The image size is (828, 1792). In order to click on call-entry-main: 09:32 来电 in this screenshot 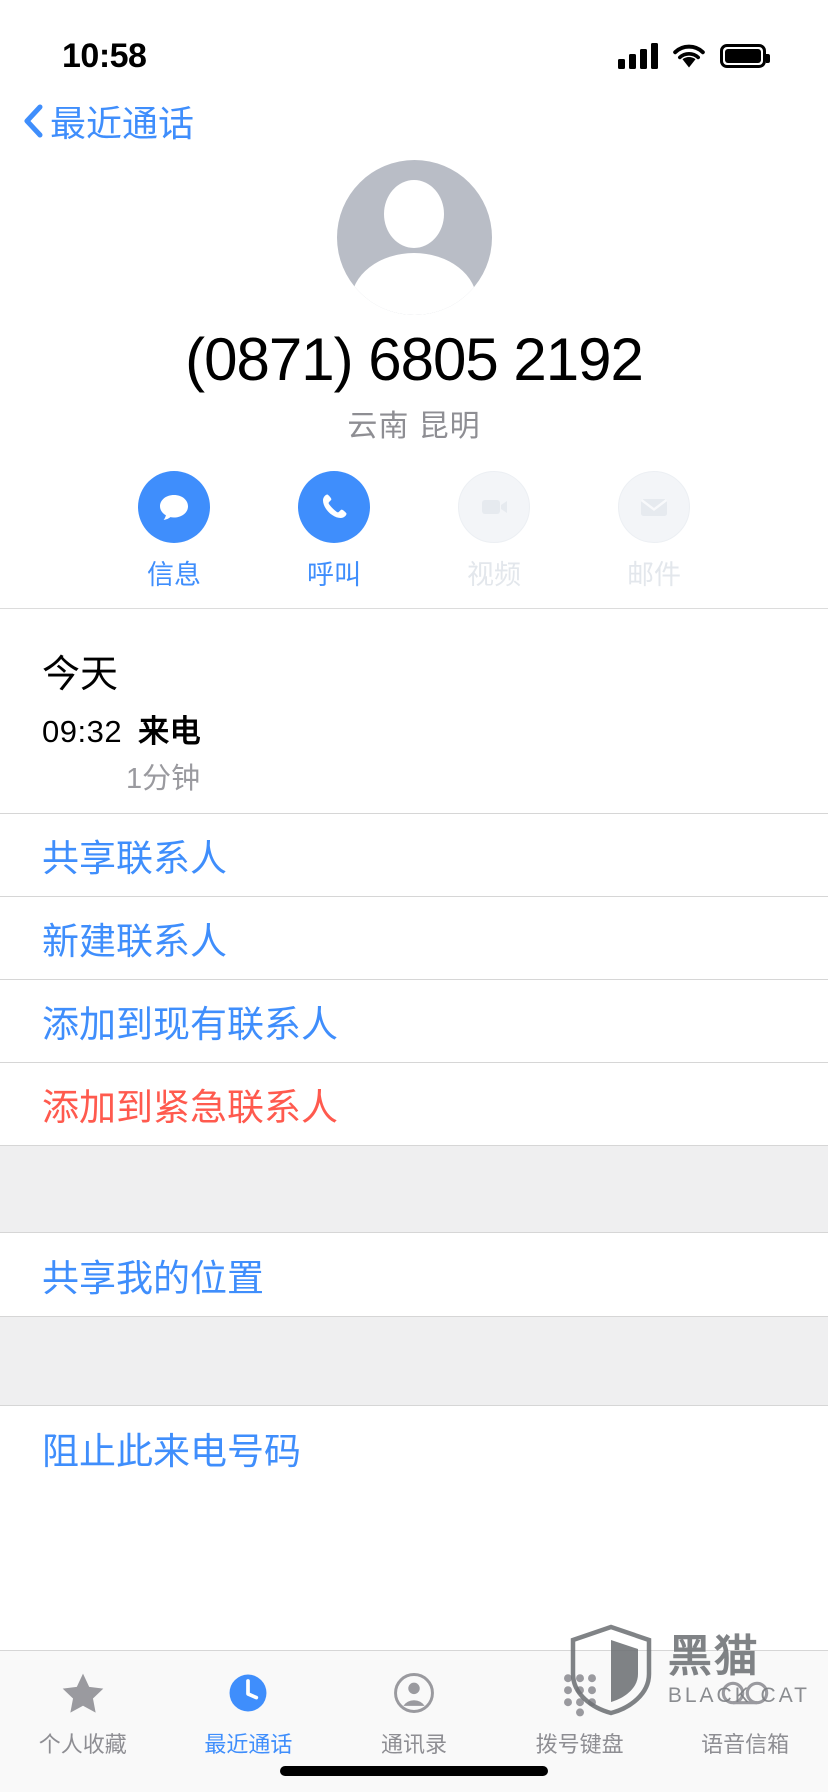, I will do `click(414, 728)`.